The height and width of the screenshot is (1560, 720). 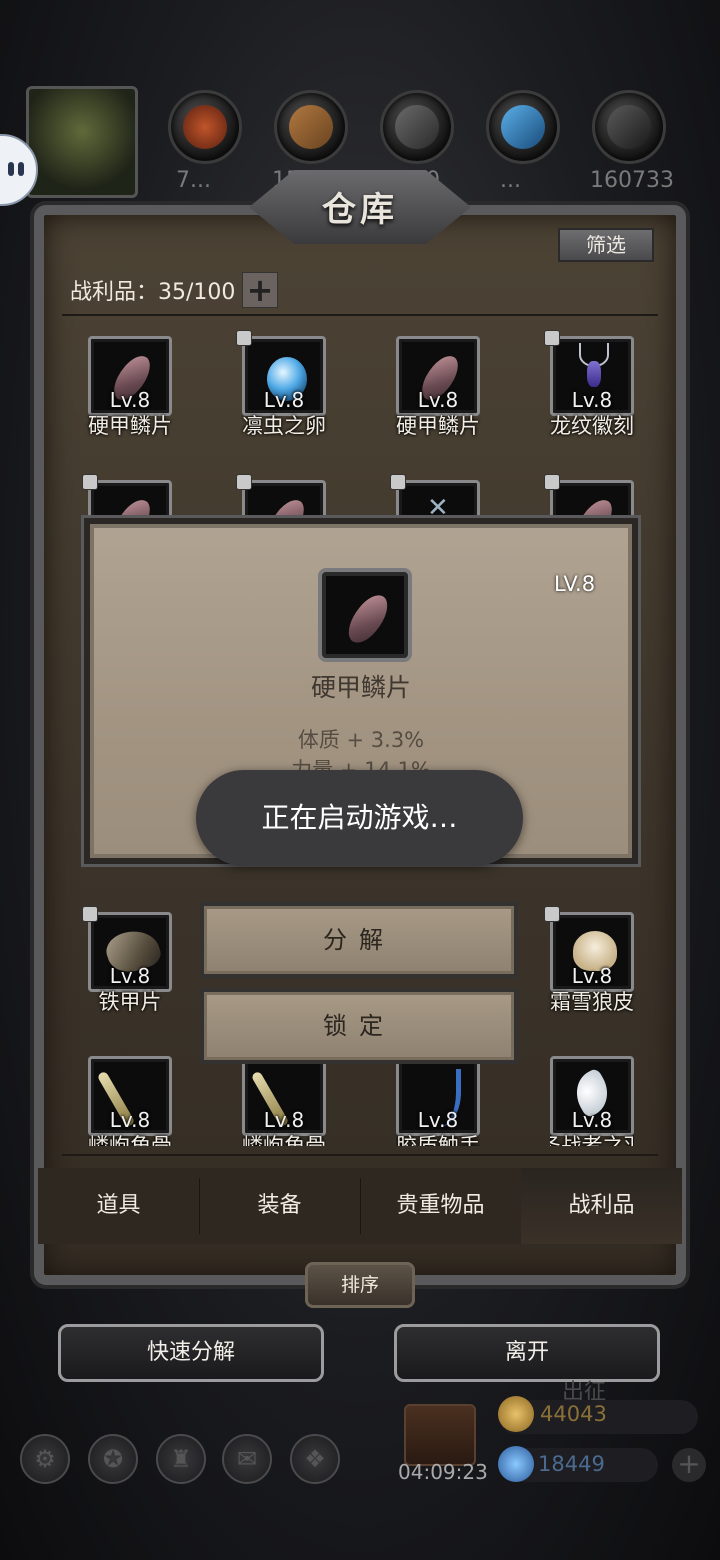 What do you see at coordinates (575, 584) in the screenshot?
I see `popup-level: LV.8` at bounding box center [575, 584].